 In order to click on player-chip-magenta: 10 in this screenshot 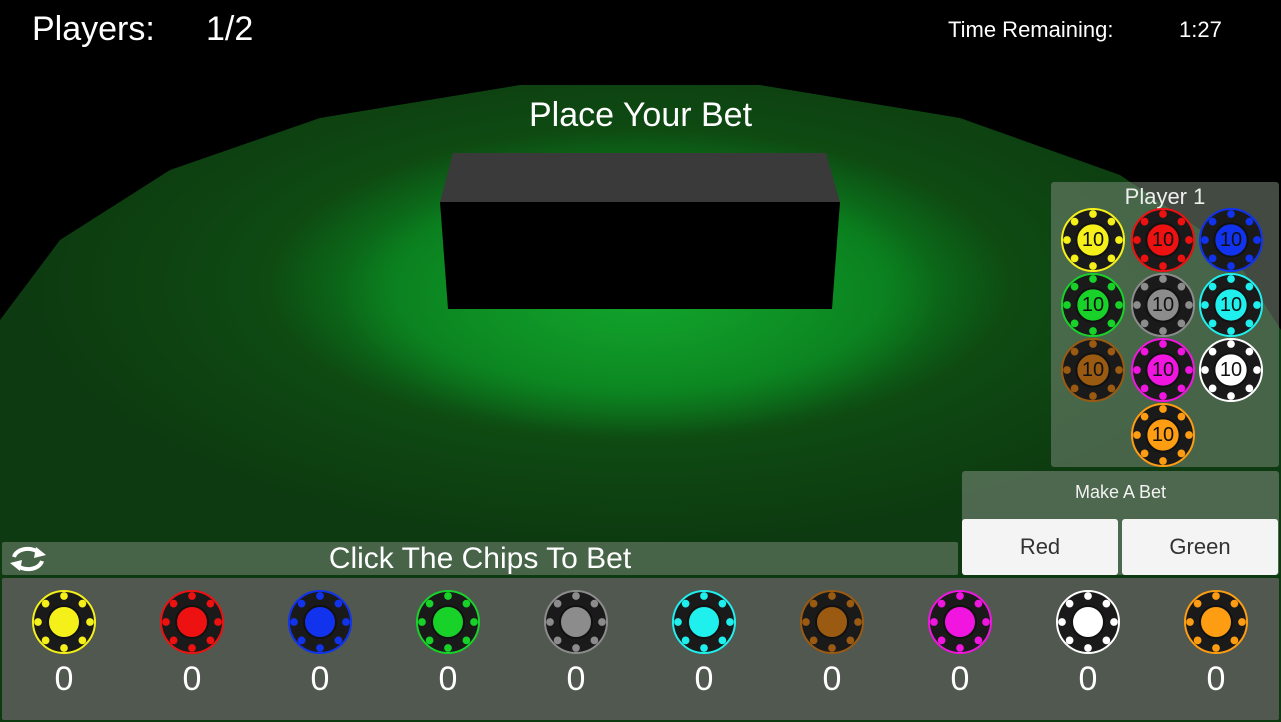, I will do `click(1163, 372)`.